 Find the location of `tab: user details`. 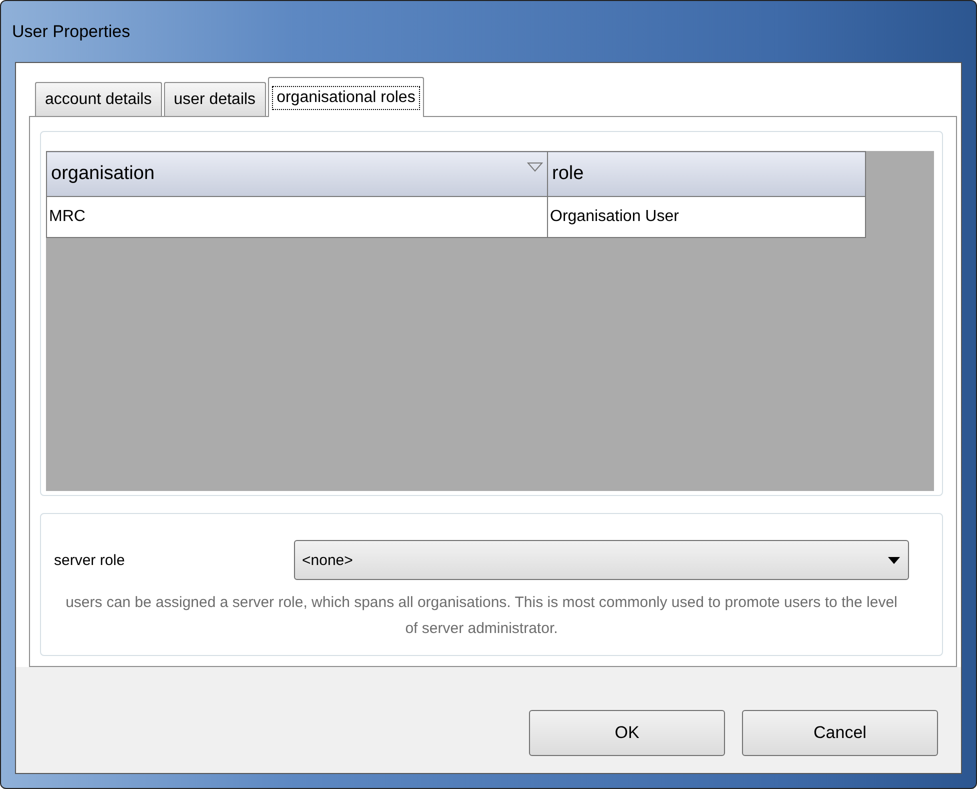

tab: user details is located at coordinates (215, 99).